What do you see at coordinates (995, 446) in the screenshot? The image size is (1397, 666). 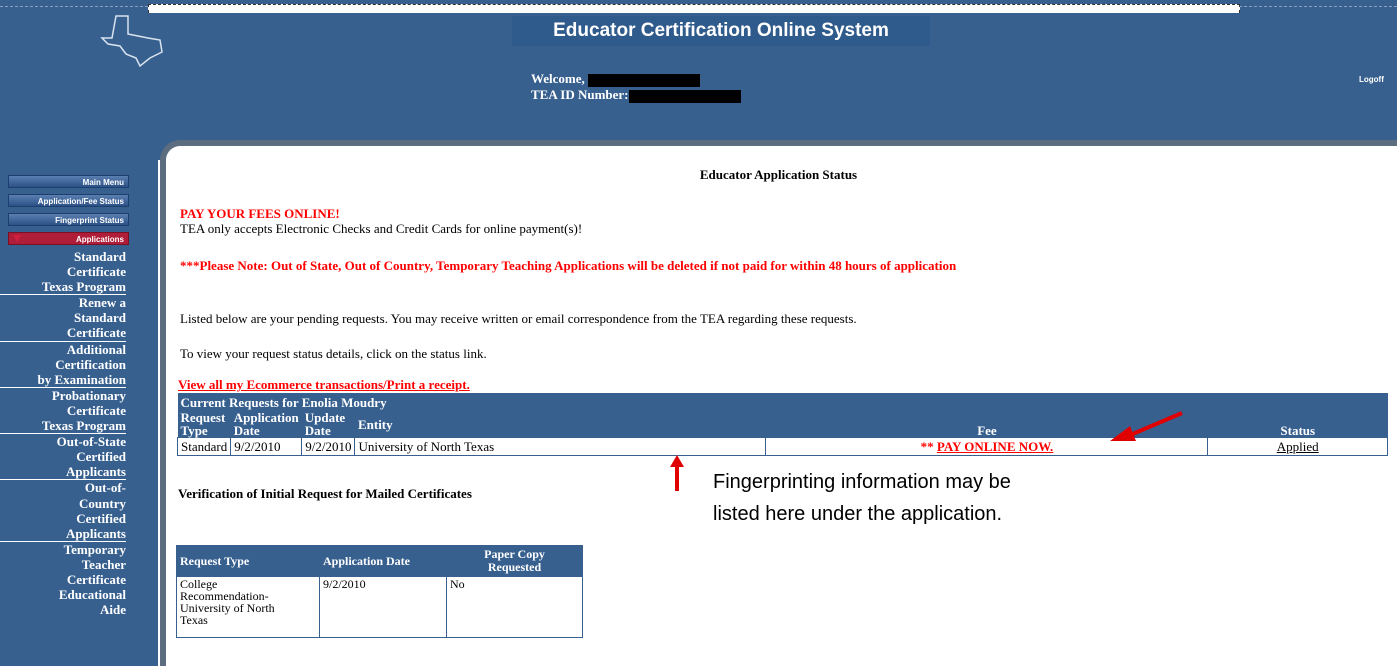 I see `pay-online-link: PAY ONLINE NOW.` at bounding box center [995, 446].